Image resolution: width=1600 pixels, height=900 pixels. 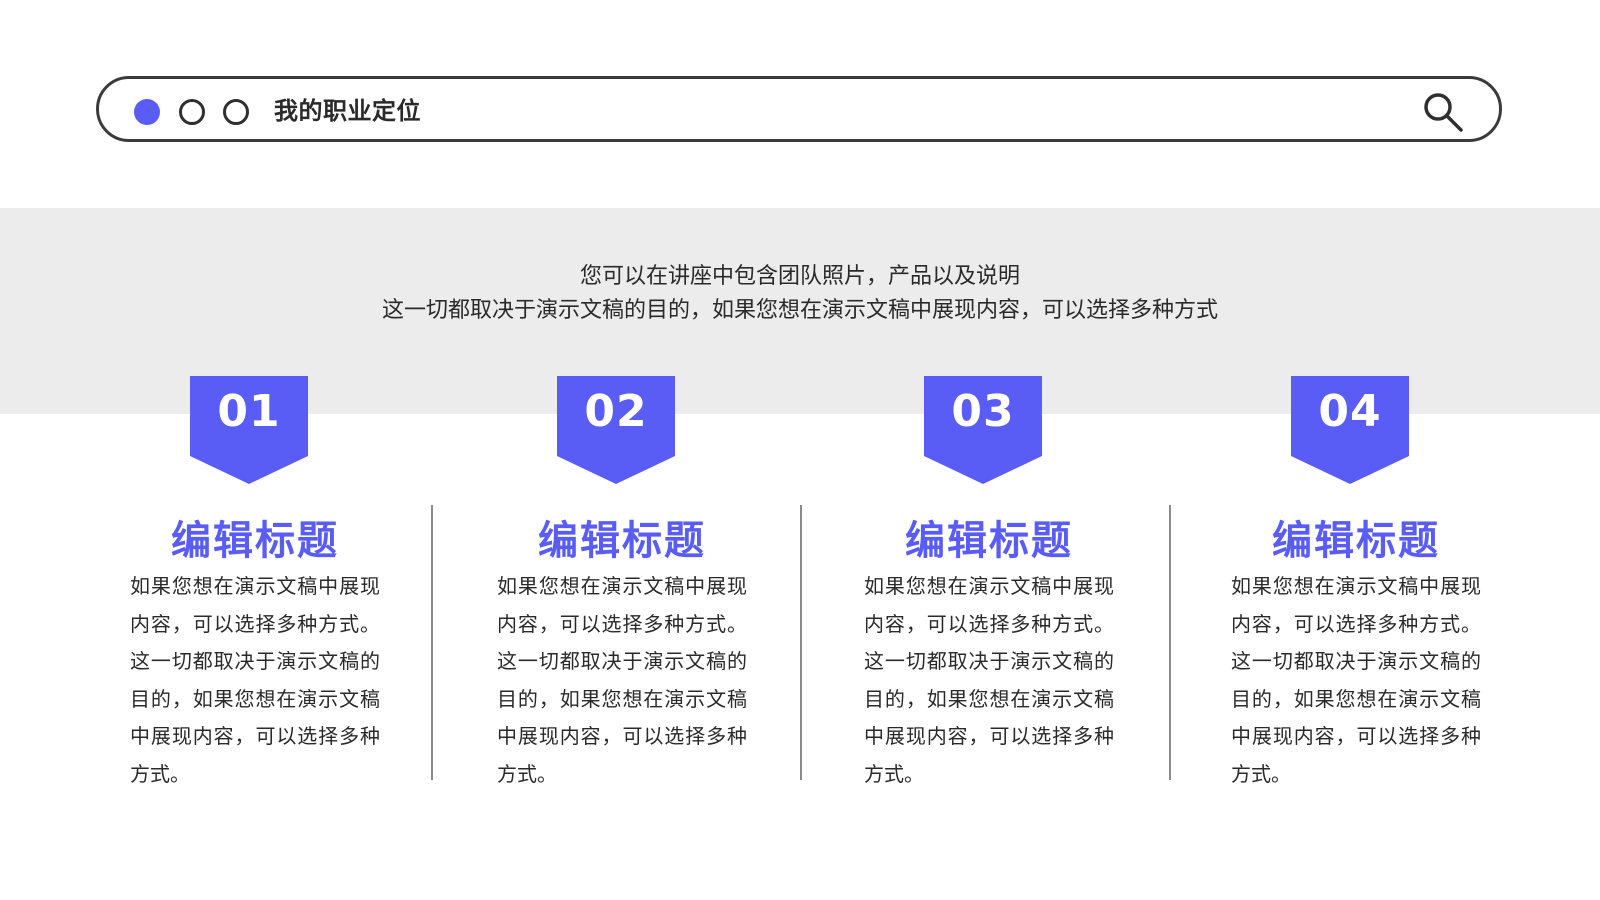 I want to click on number-badge: 03, so click(x=983, y=430).